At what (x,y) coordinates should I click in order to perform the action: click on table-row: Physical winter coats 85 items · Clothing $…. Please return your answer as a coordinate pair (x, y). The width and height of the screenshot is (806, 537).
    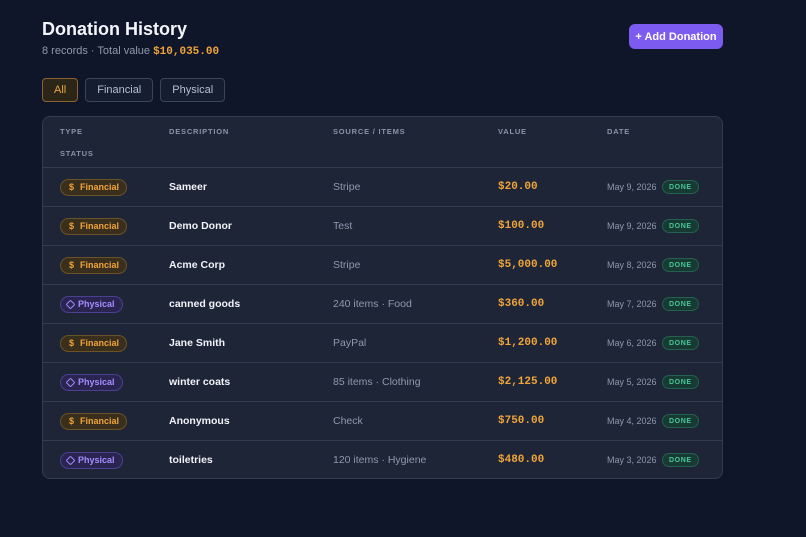
    Looking at the image, I should click on (382, 382).